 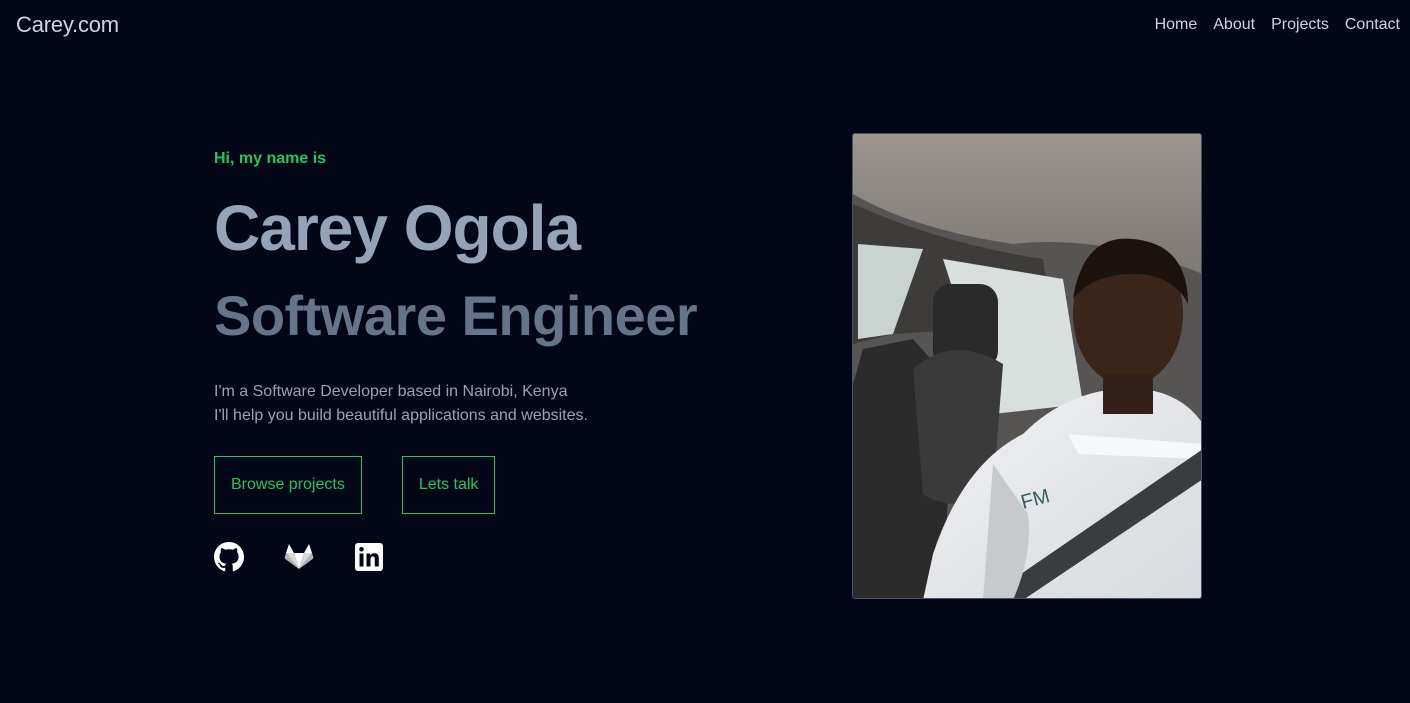 What do you see at coordinates (288, 485) in the screenshot?
I see `browse-projects-button: Browse projects` at bounding box center [288, 485].